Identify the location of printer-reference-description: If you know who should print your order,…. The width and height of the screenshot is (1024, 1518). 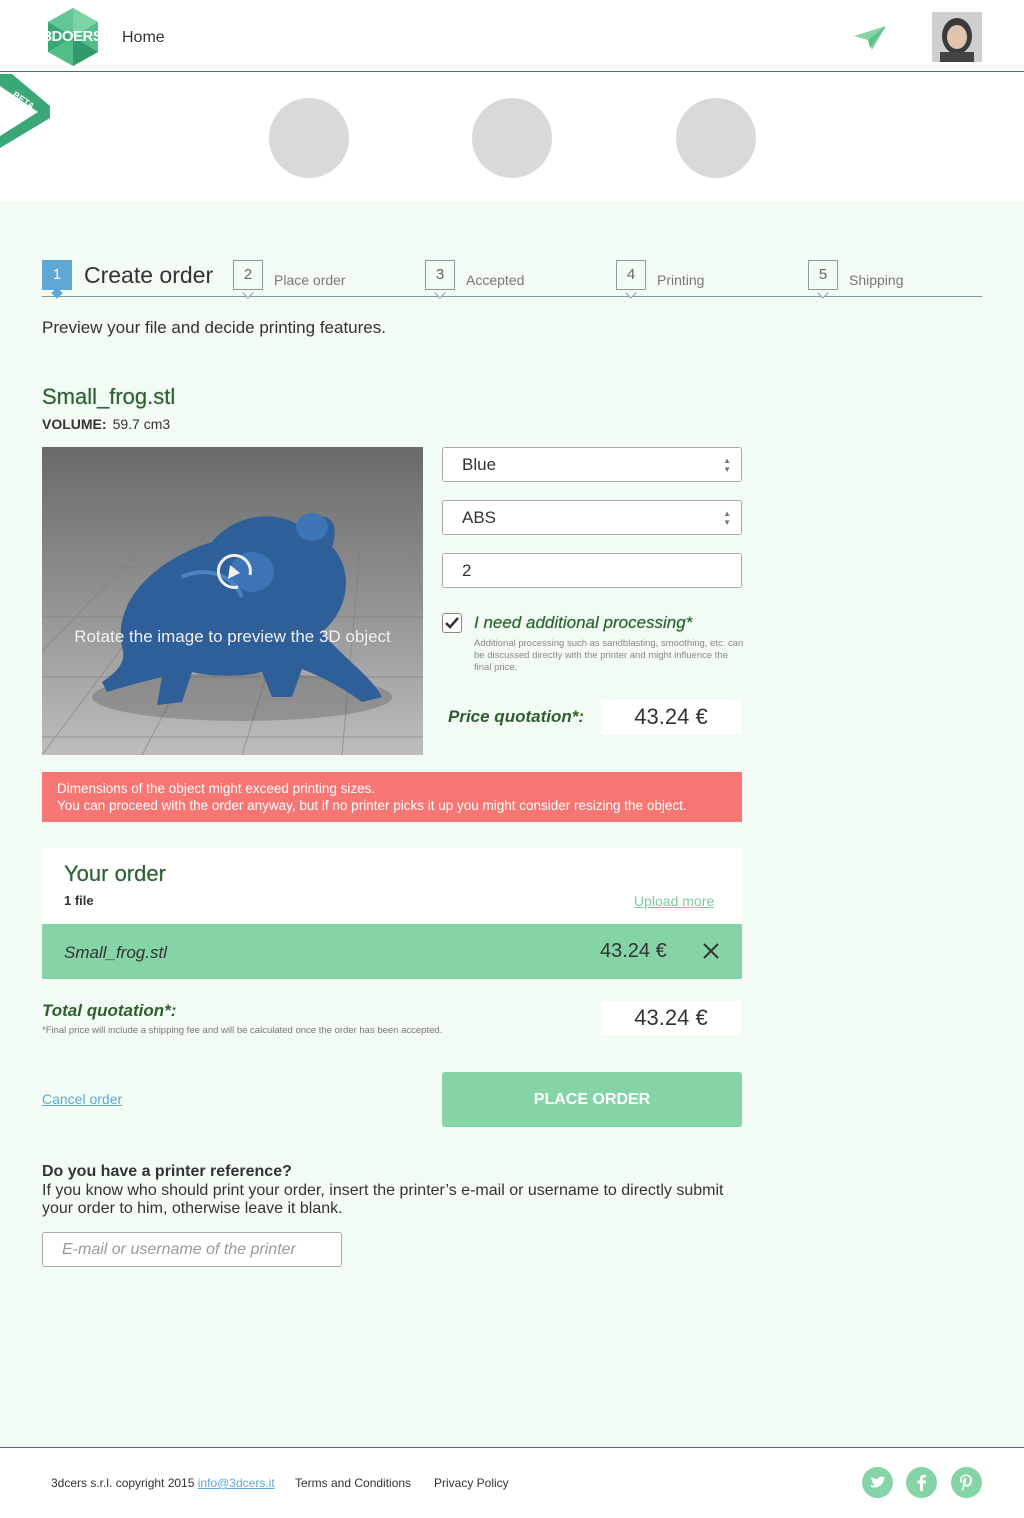
(383, 1199).